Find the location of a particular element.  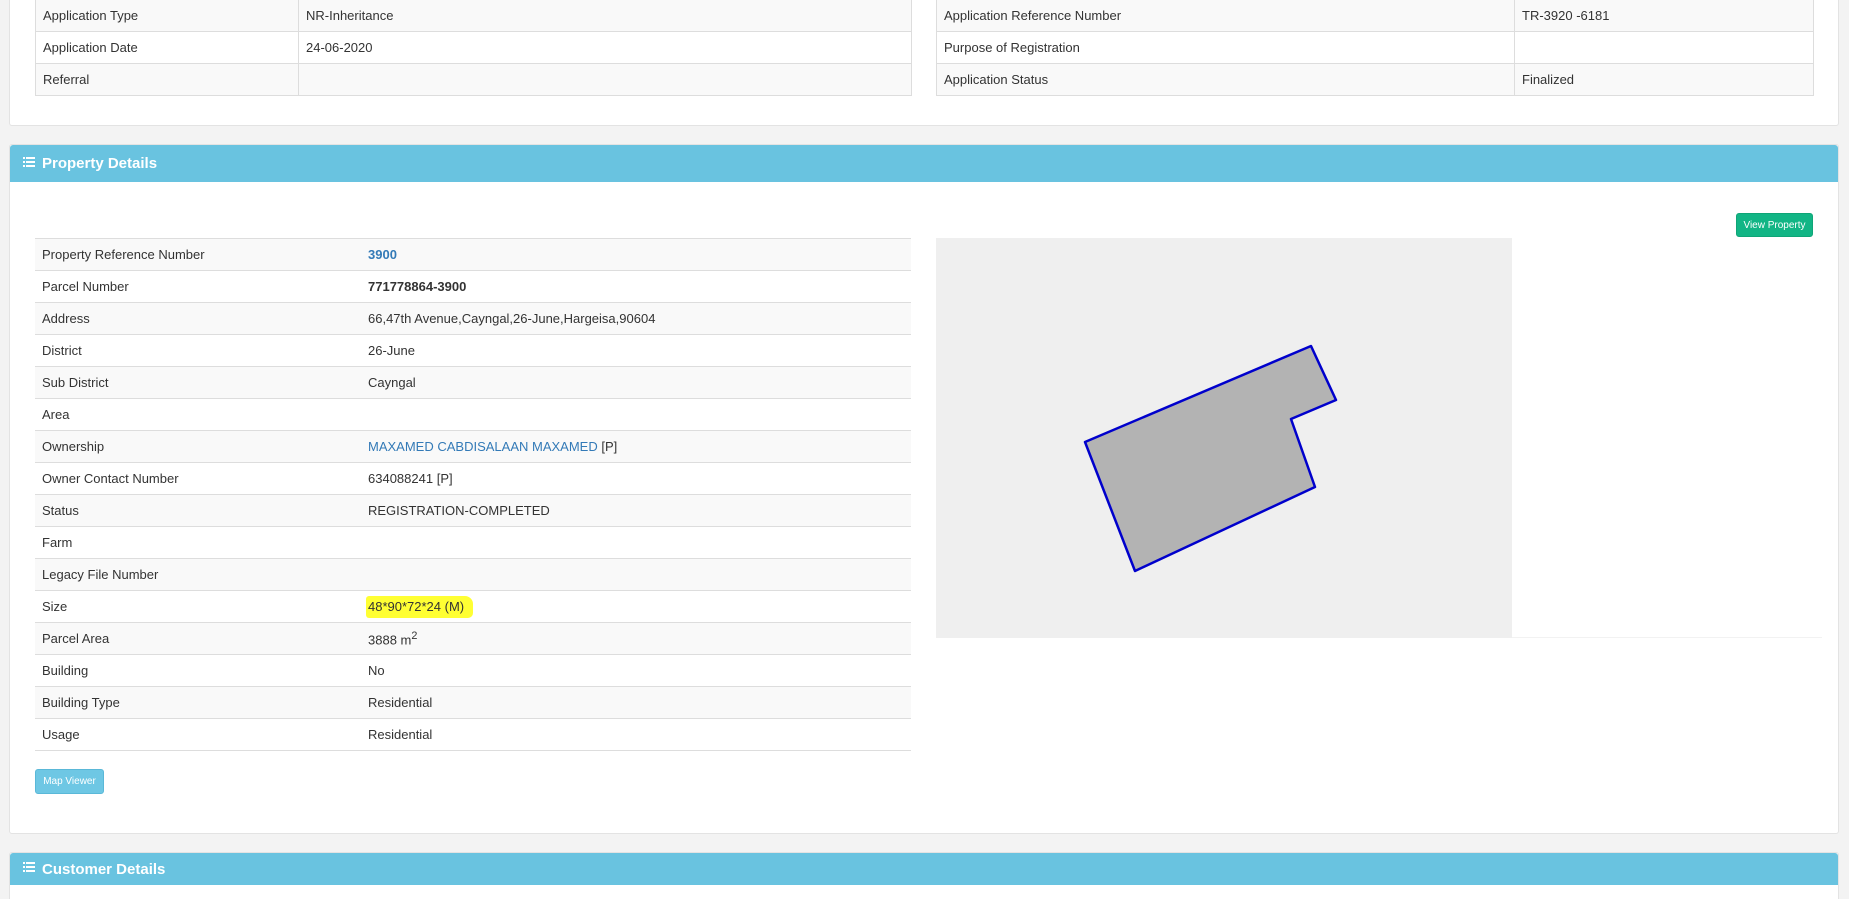

row-label: Application Reference Number is located at coordinates (1225, 16).